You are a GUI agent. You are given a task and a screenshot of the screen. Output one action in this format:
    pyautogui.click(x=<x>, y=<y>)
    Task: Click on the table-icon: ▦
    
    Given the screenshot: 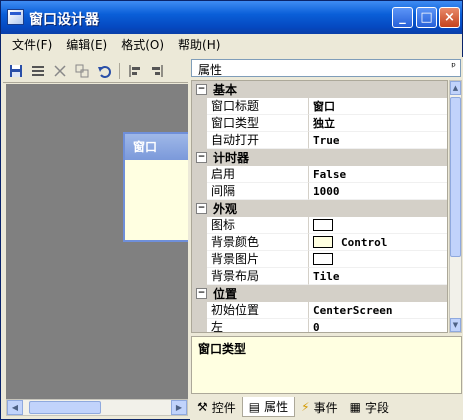 What is the action you would take?
    pyautogui.click(x=355, y=407)
    